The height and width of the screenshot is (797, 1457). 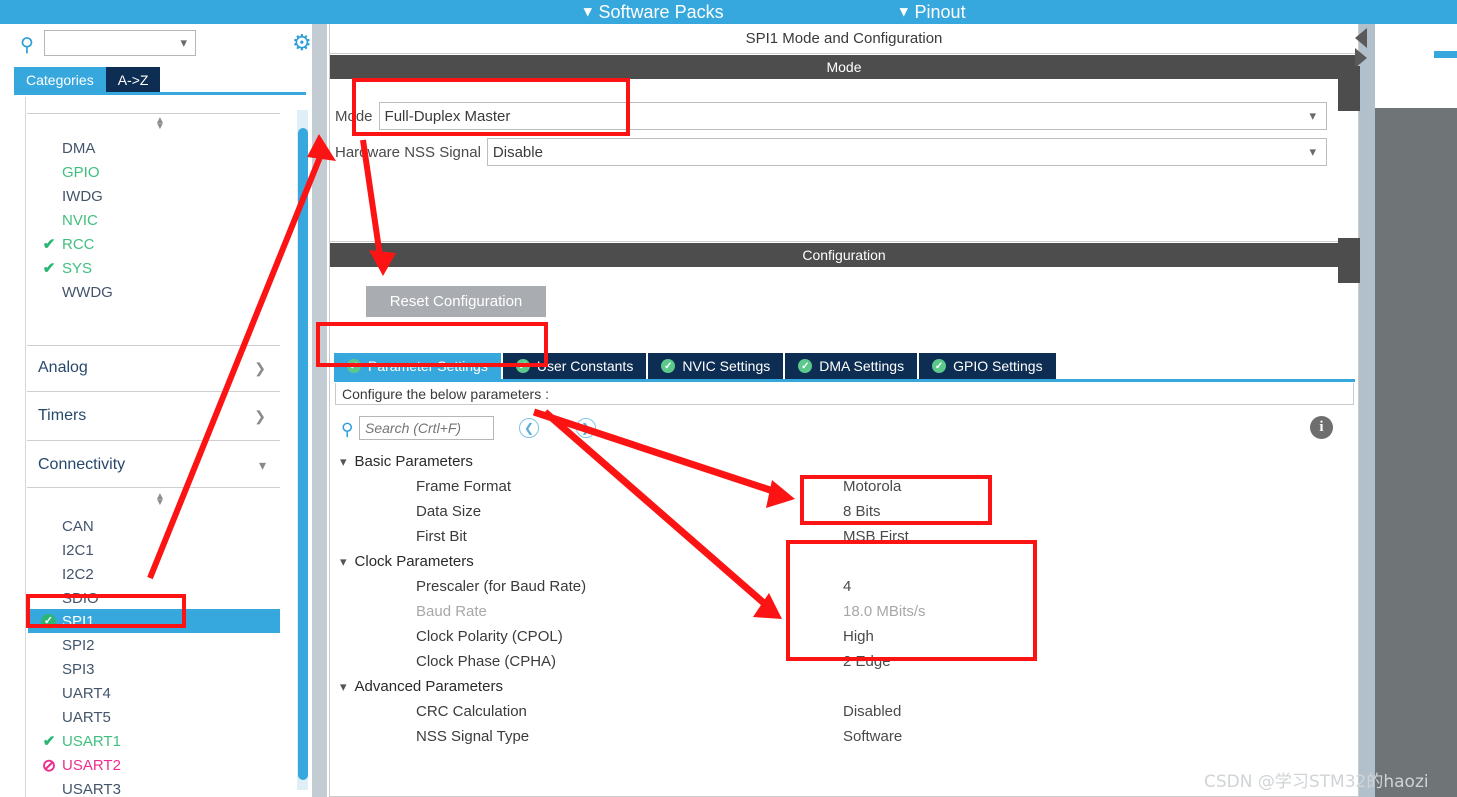 What do you see at coordinates (154, 574) in the screenshot?
I see `sidebar-item-i2c2: I2C2` at bounding box center [154, 574].